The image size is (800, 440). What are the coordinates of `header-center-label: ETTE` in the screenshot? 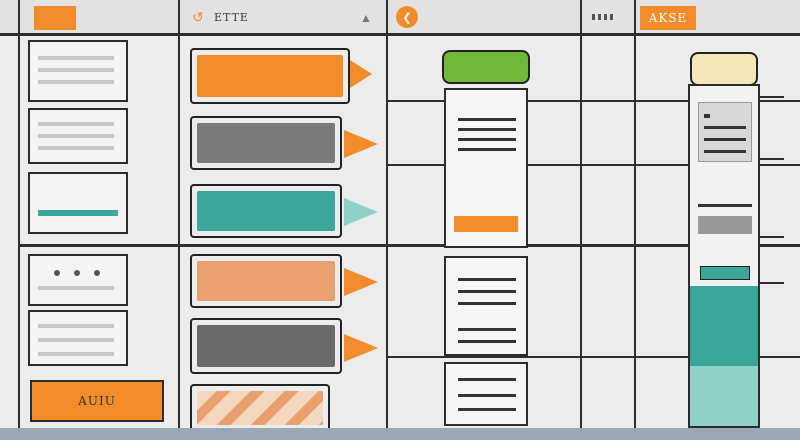 It's located at (231, 17).